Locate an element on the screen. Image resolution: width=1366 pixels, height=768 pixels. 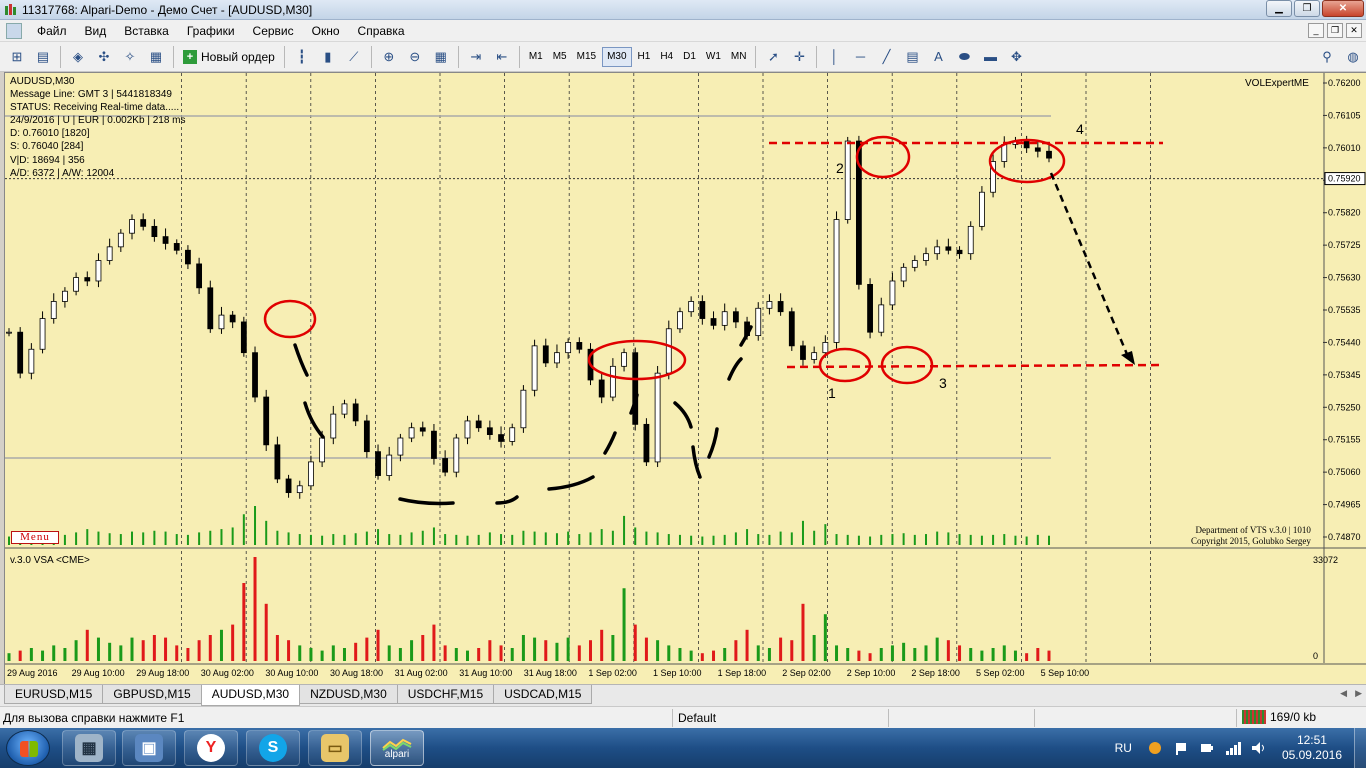
new-order-button: + Новый ордер is located at coordinates (229, 57).